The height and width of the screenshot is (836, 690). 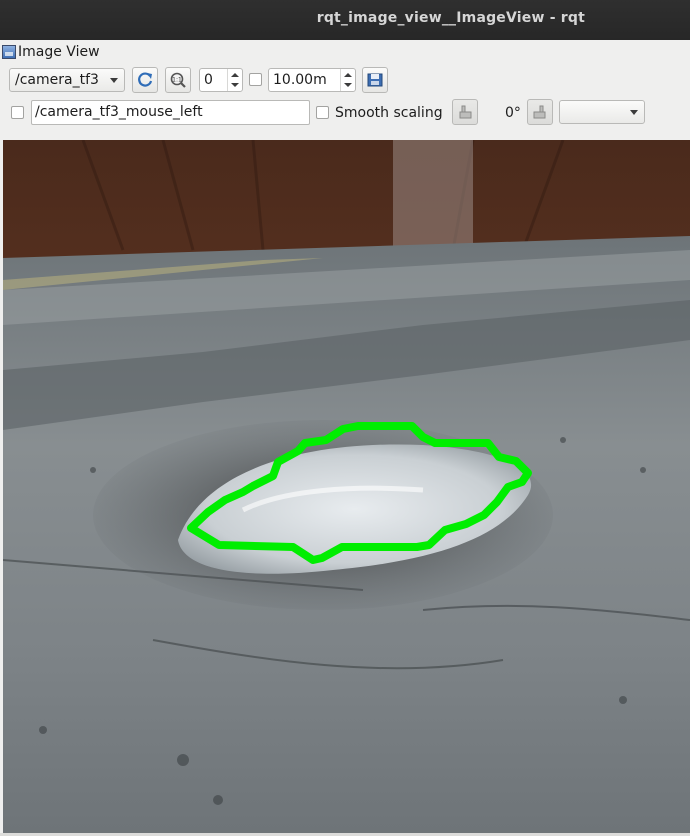 I want to click on rotate-right-button, so click(x=540, y=112).